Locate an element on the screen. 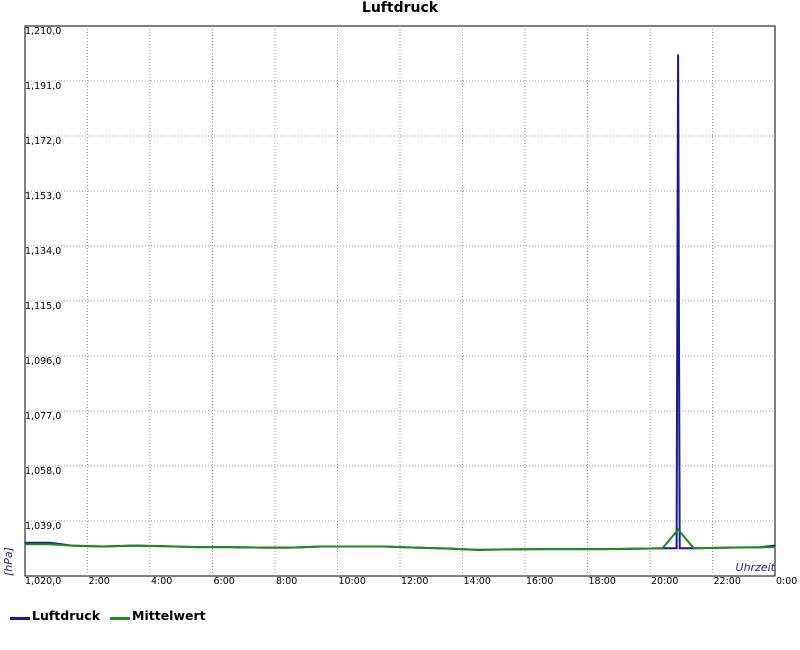 The height and width of the screenshot is (650, 800). x-tick-label: 22:00 is located at coordinates (727, 581).